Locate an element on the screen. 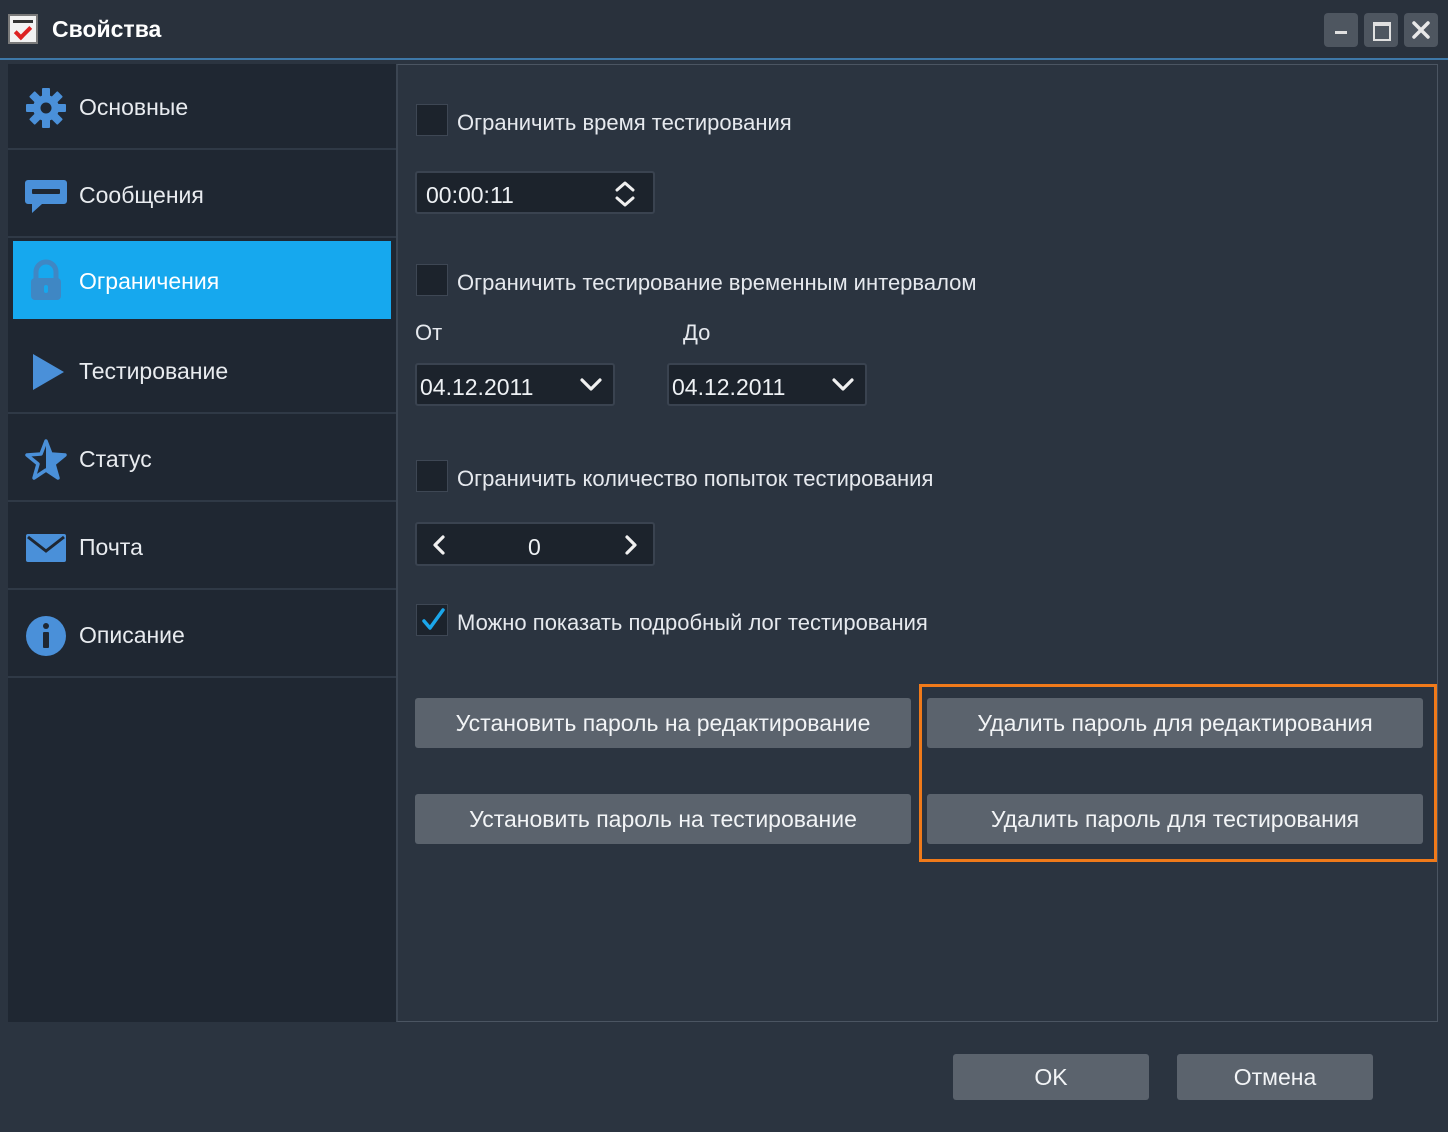 The height and width of the screenshot is (1132, 1448). mail-icon is located at coordinates (46, 548).